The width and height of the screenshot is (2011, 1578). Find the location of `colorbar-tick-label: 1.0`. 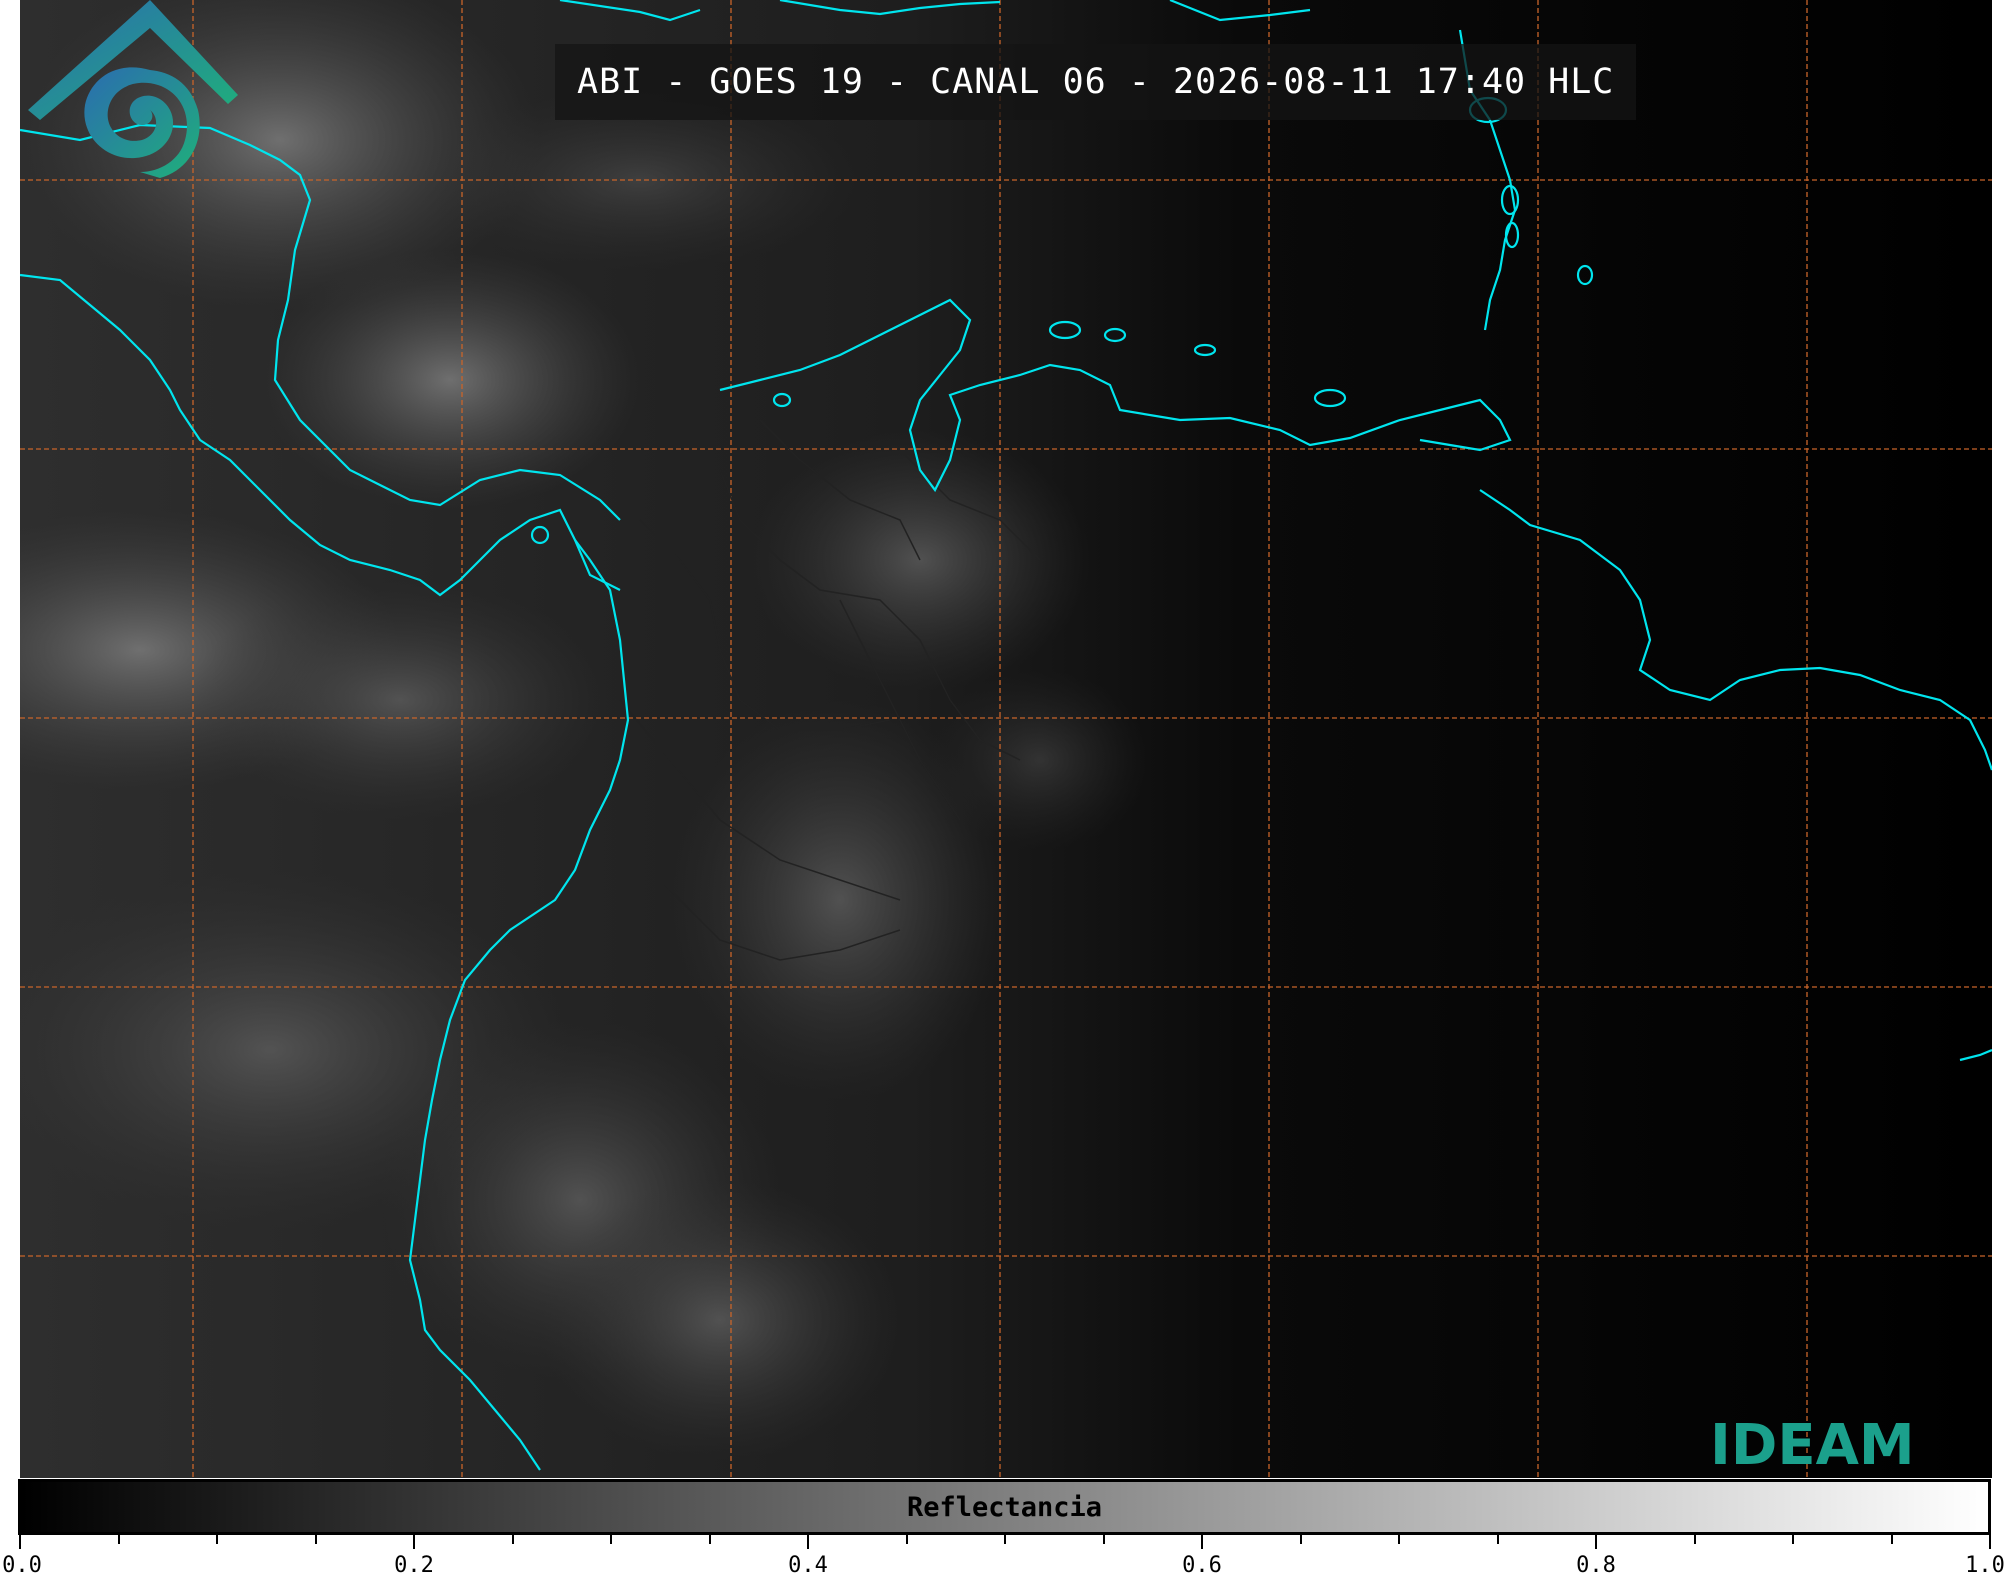

colorbar-tick-label: 1.0 is located at coordinates (1985, 1565).